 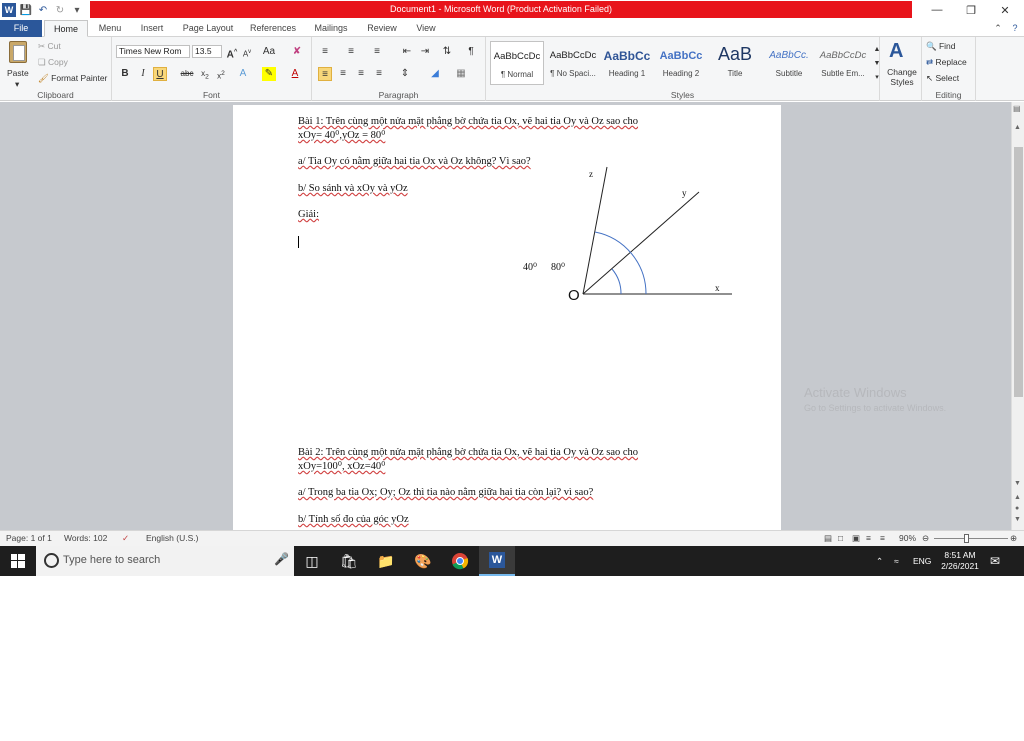 What do you see at coordinates (946, 62) in the screenshot?
I see `replace-button: ⇄ Replace` at bounding box center [946, 62].